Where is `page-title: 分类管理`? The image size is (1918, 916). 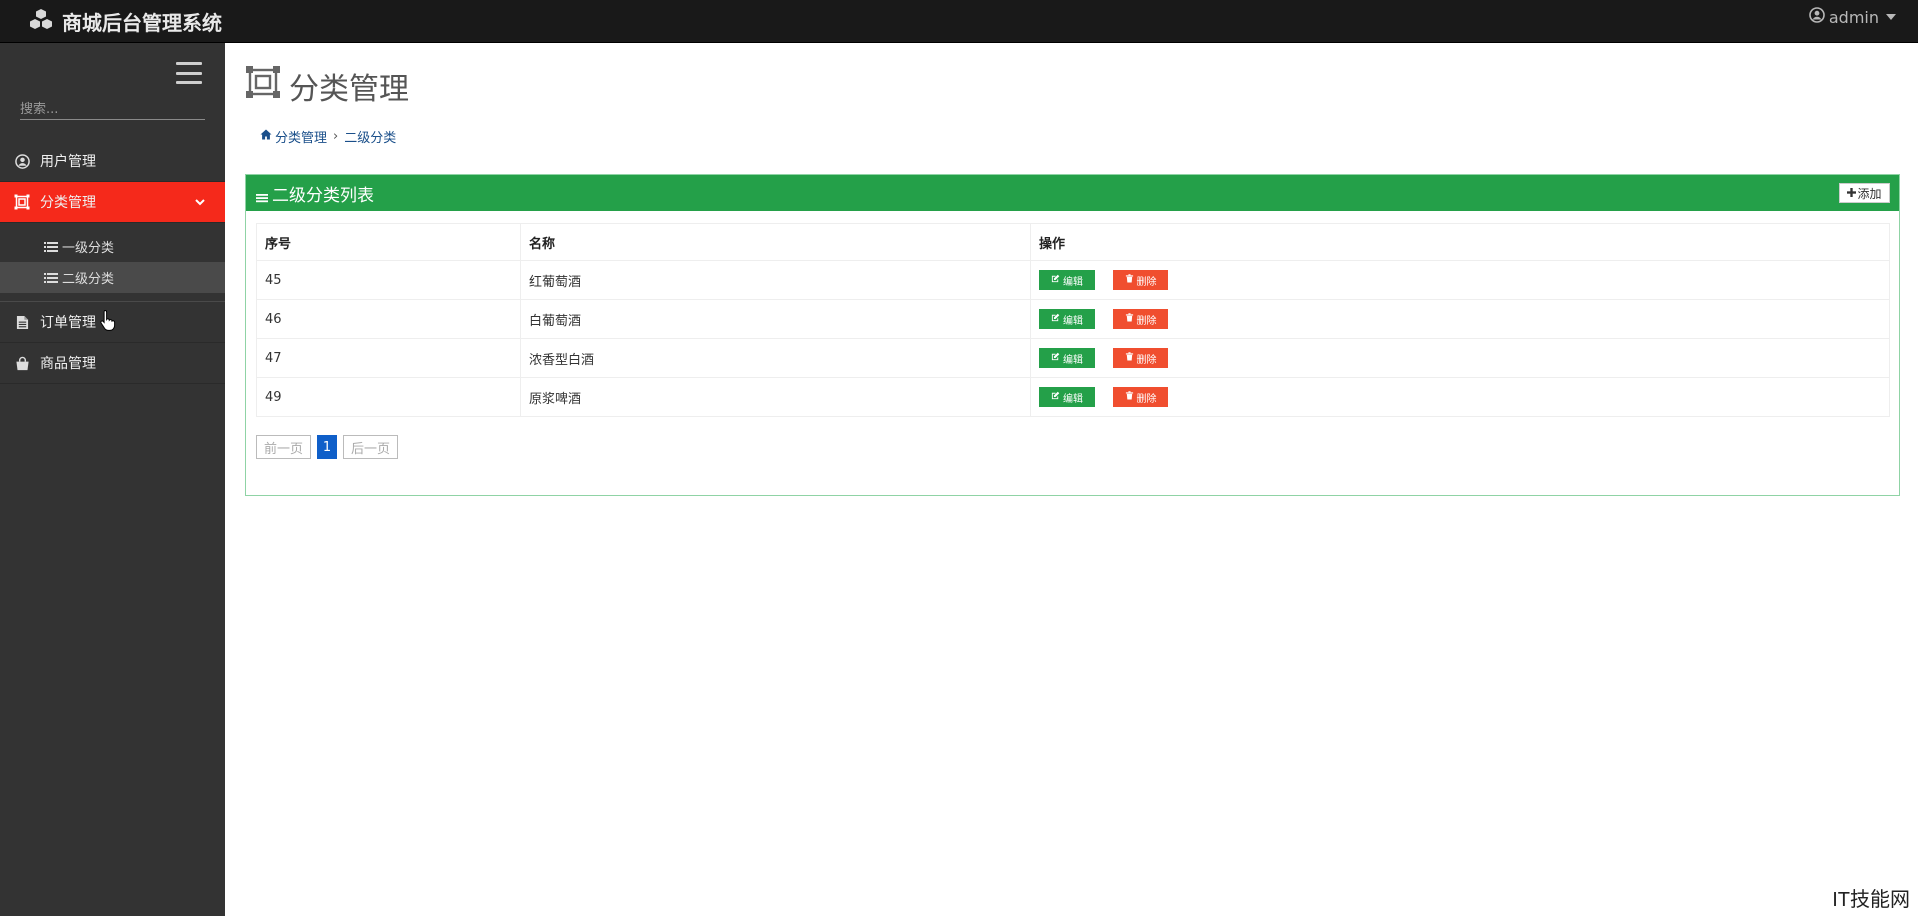 page-title: 分类管理 is located at coordinates (327, 86).